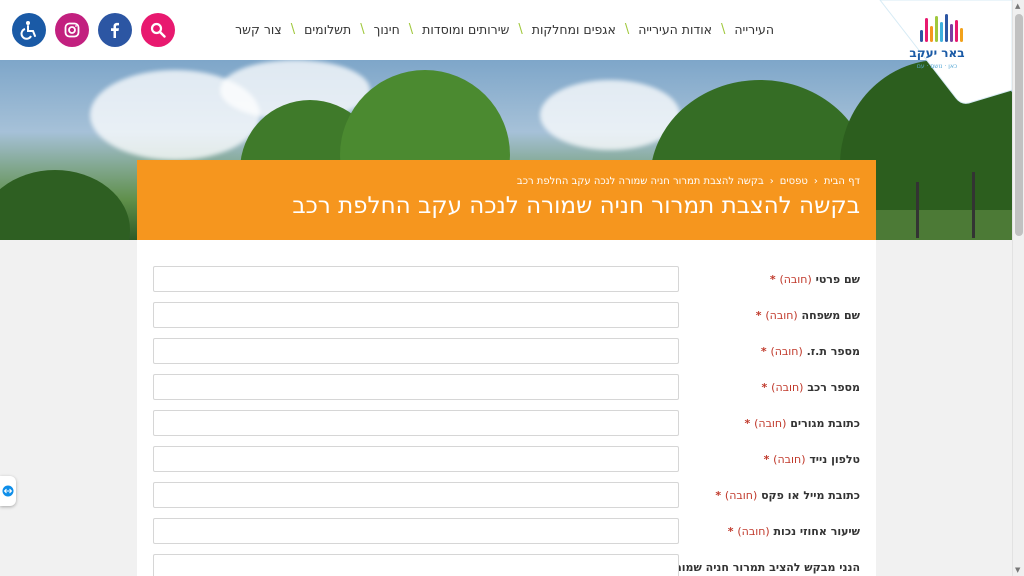 The width and height of the screenshot is (1024, 576). What do you see at coordinates (416, 459) in the screenshot?
I see `mobile-phone-input` at bounding box center [416, 459].